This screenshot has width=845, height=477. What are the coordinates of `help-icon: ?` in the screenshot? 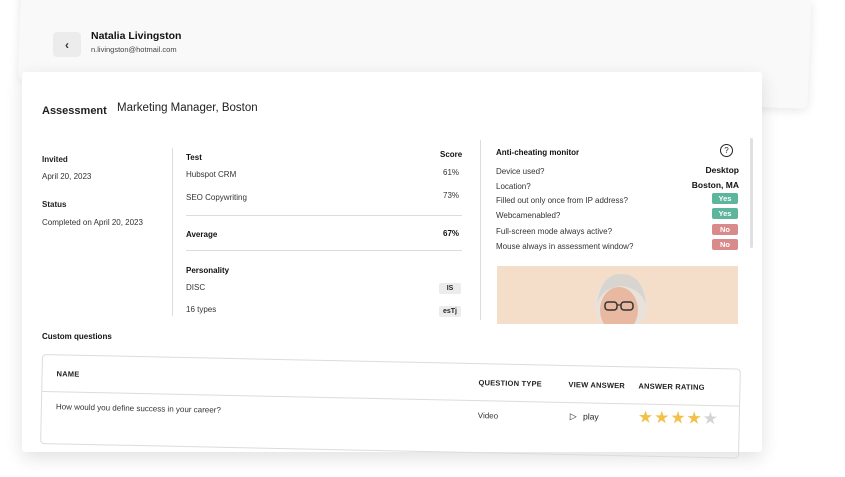 It's located at (726, 150).